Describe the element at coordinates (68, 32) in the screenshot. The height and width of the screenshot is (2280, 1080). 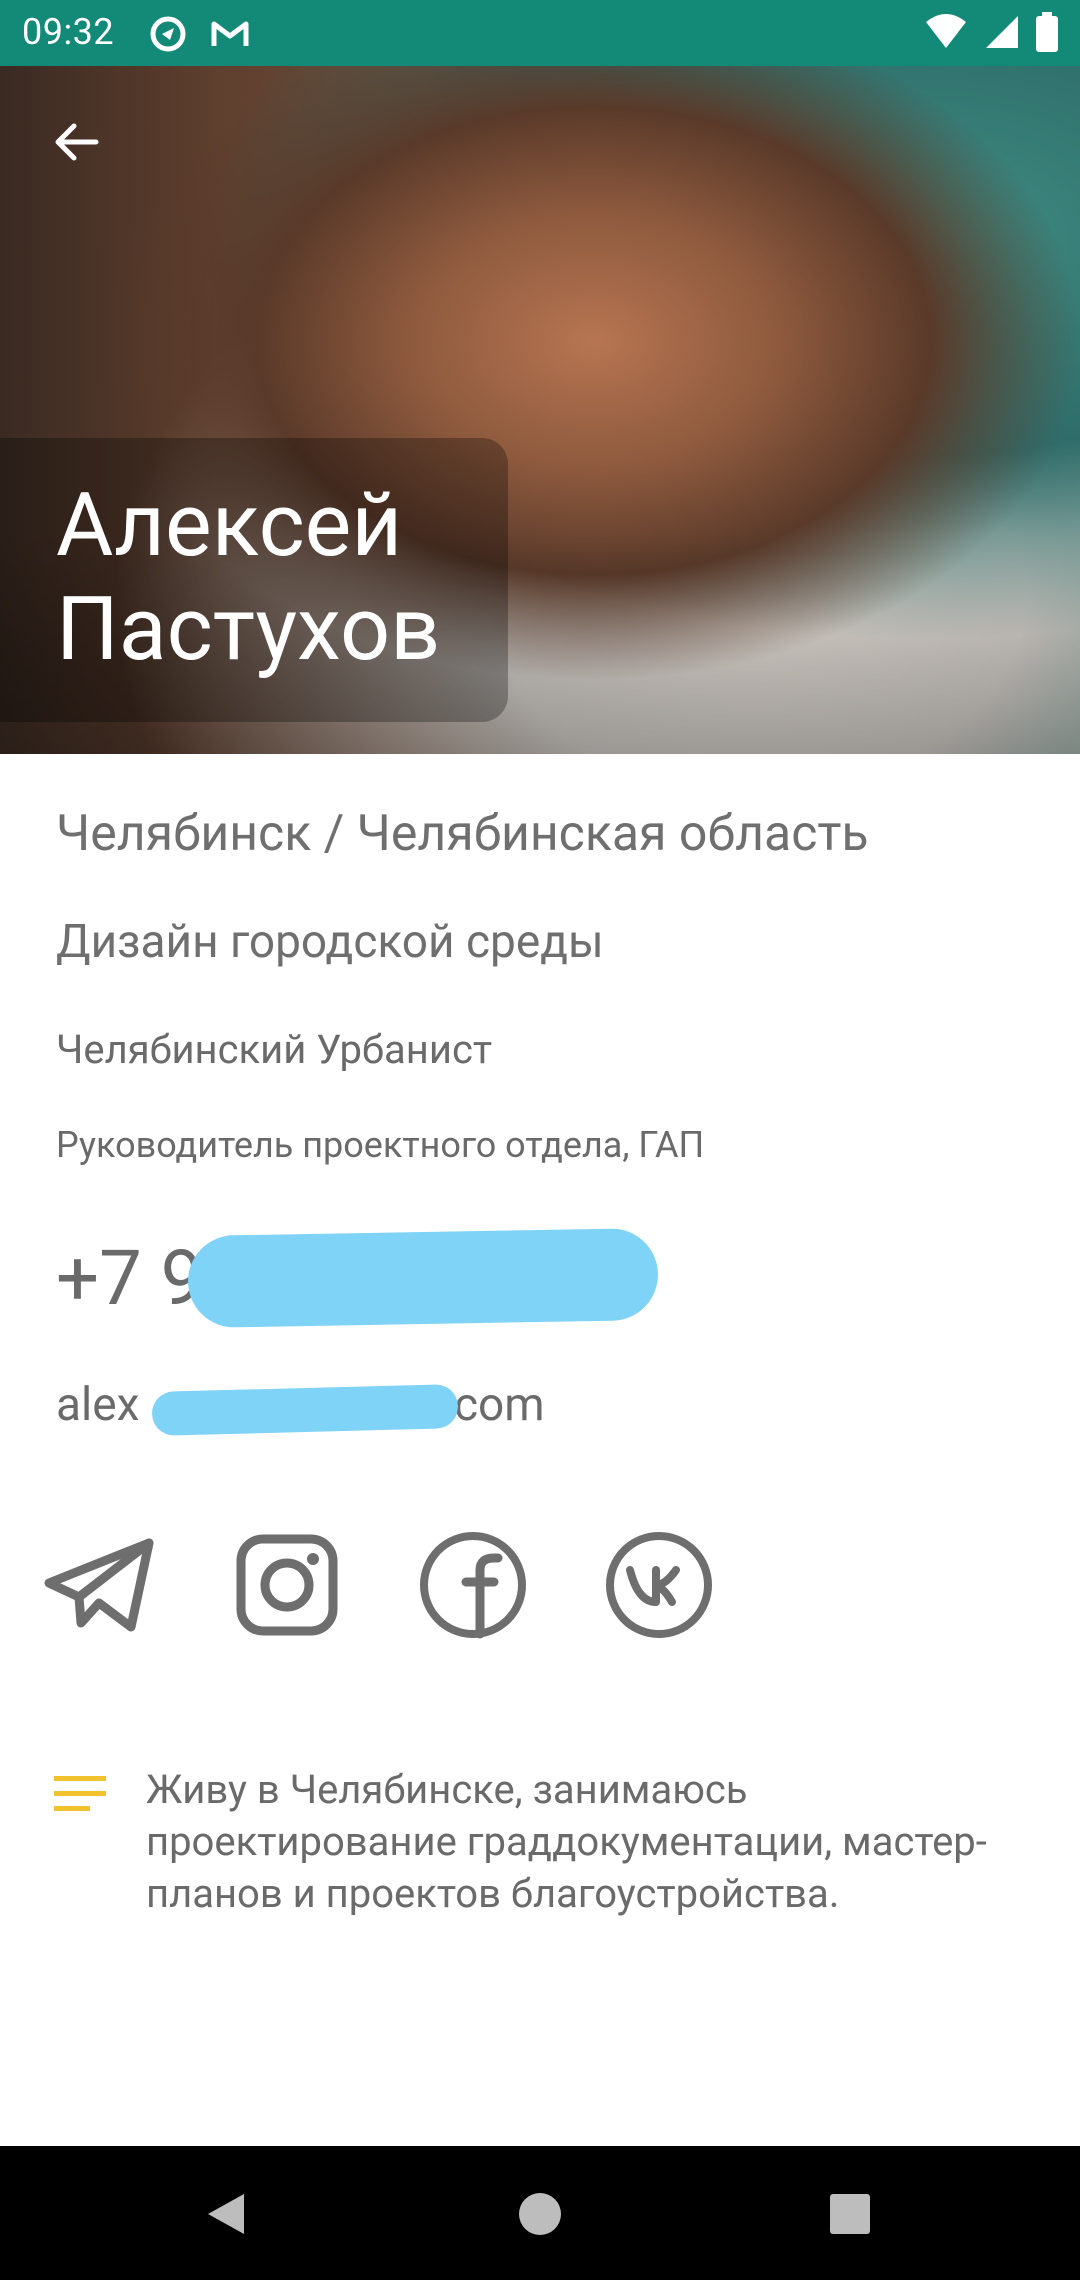
I see `status-time: 09:32` at that location.